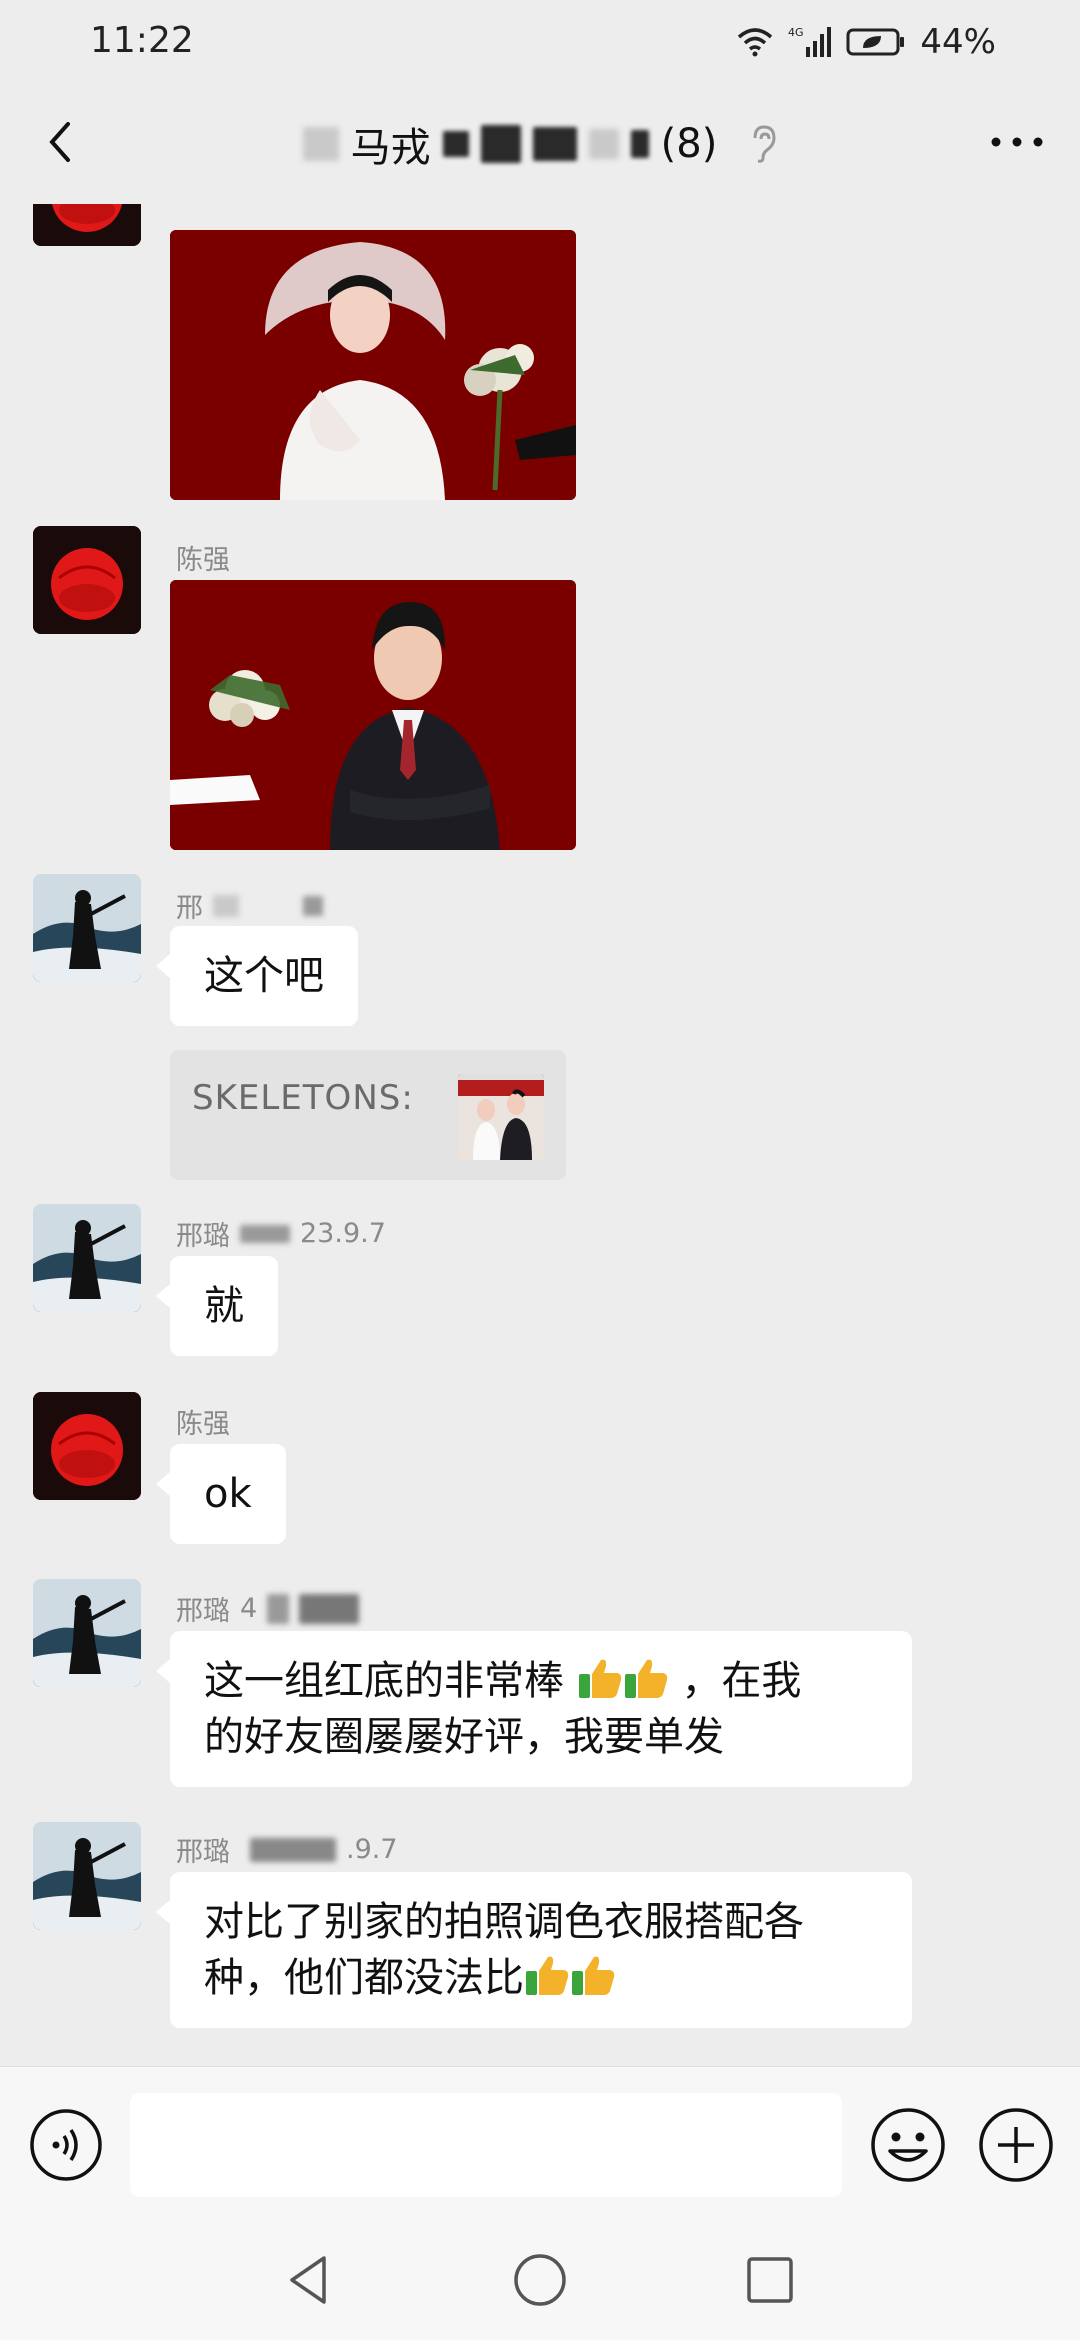 This screenshot has height=2340, width=1080. What do you see at coordinates (504, 1922) in the screenshot?
I see `message-line: 对比了别家的拍照调色衣服搭配各` at bounding box center [504, 1922].